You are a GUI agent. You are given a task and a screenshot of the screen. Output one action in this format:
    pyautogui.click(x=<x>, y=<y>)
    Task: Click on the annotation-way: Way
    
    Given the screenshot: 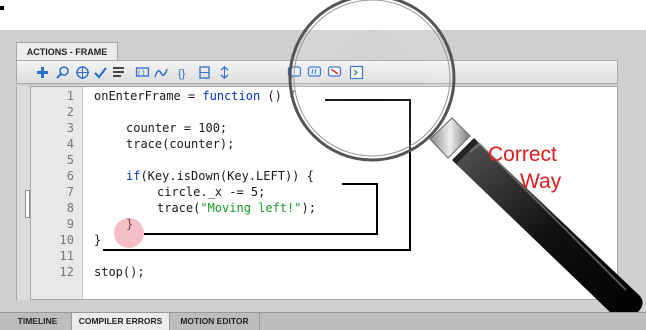 What is the action you would take?
    pyautogui.click(x=541, y=181)
    